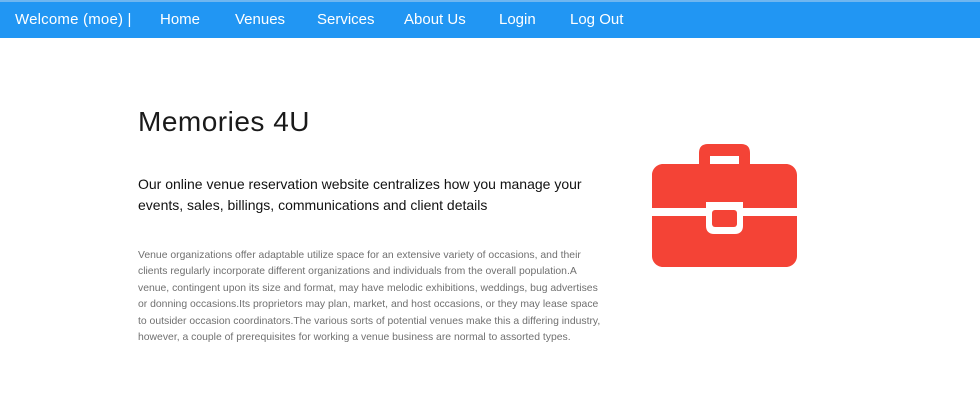  What do you see at coordinates (73, 19) in the screenshot?
I see `welcome-text: Welcome (moe) |` at bounding box center [73, 19].